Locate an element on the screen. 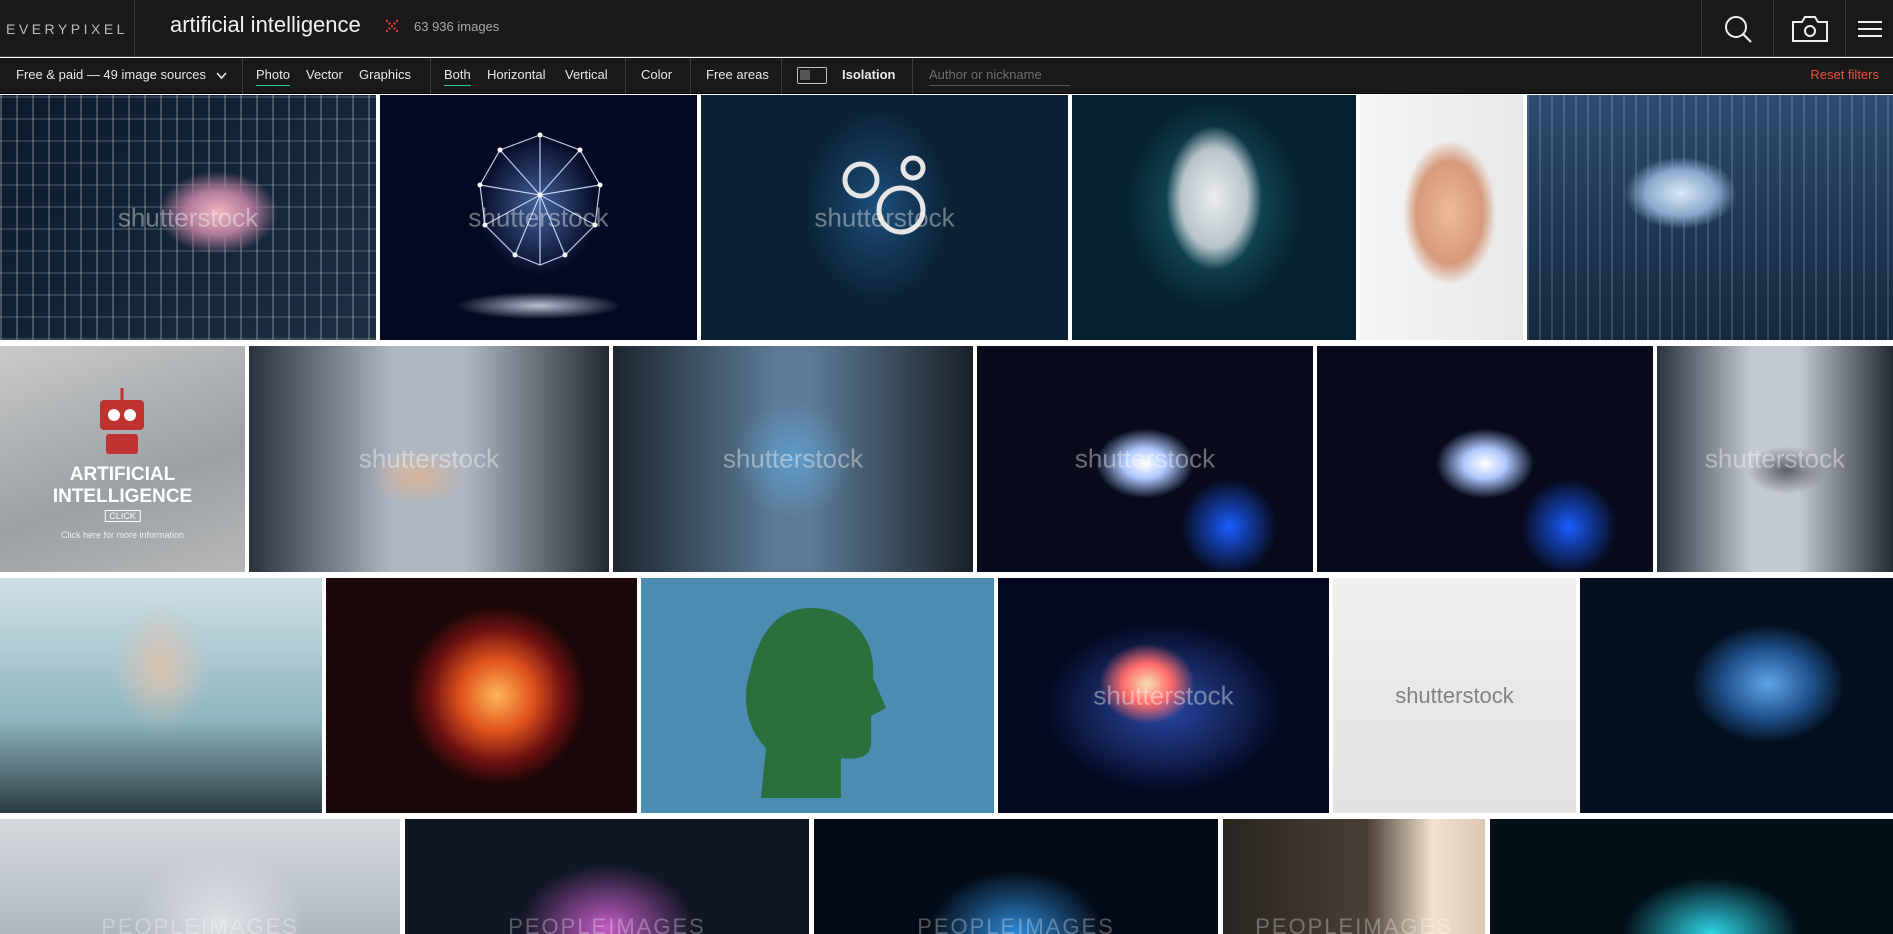  search-button is located at coordinates (1737, 28).